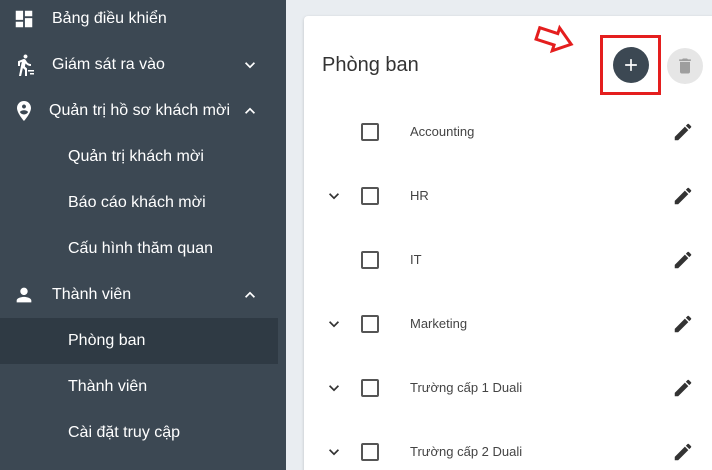 This screenshot has height=470, width=712. I want to click on table-row: Trường cấp 1 Duali, so click(508, 388).